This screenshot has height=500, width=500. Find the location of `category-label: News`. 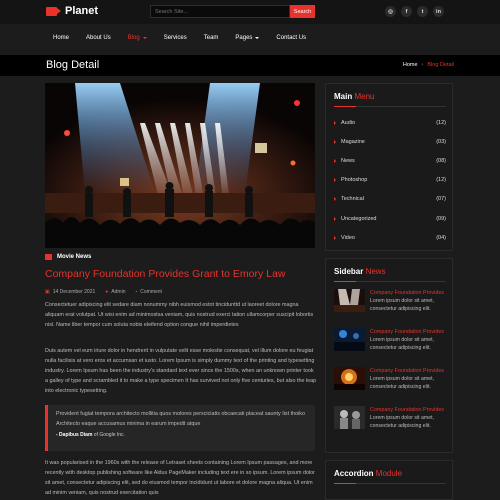

category-label: News is located at coordinates (348, 160).